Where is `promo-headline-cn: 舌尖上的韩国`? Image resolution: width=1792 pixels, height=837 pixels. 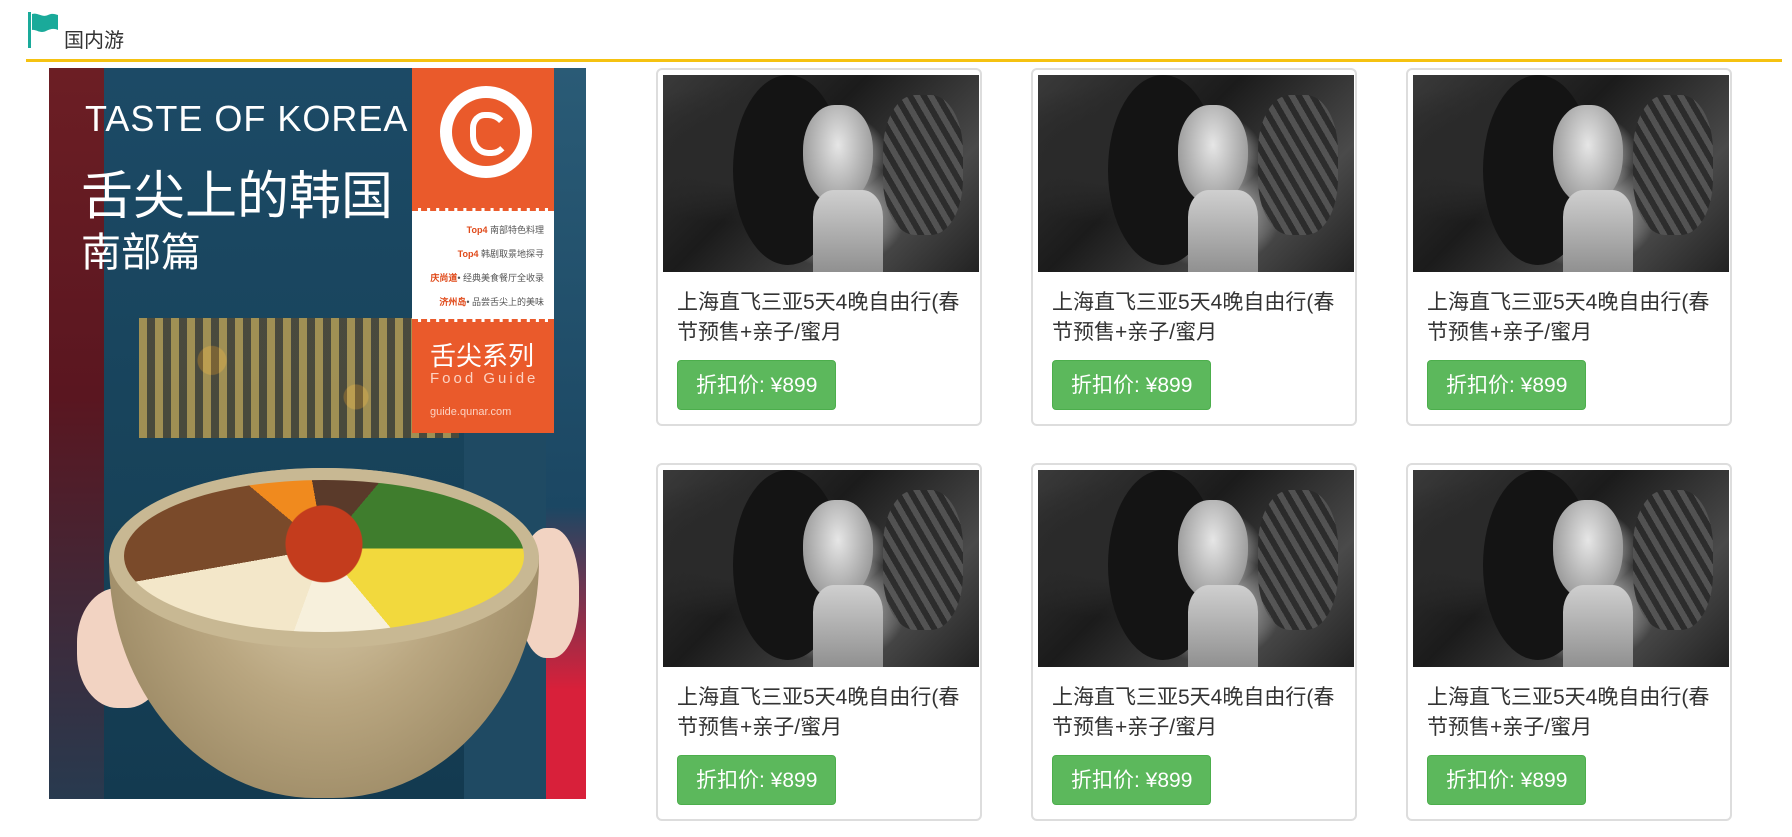
promo-headline-cn: 舌尖上的韩国 is located at coordinates (237, 197).